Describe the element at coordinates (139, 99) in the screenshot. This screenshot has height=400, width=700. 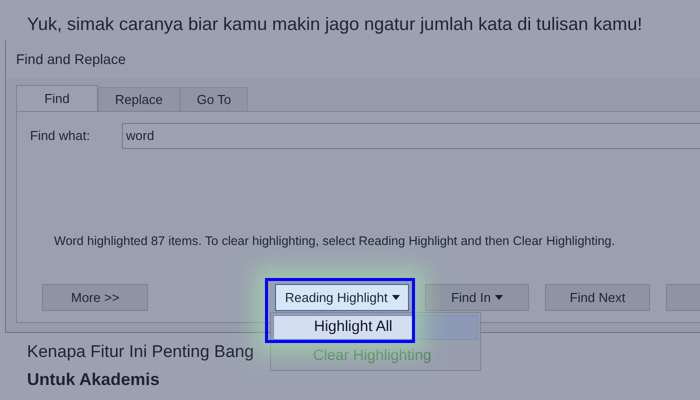
I see `tab: Replace` at that location.